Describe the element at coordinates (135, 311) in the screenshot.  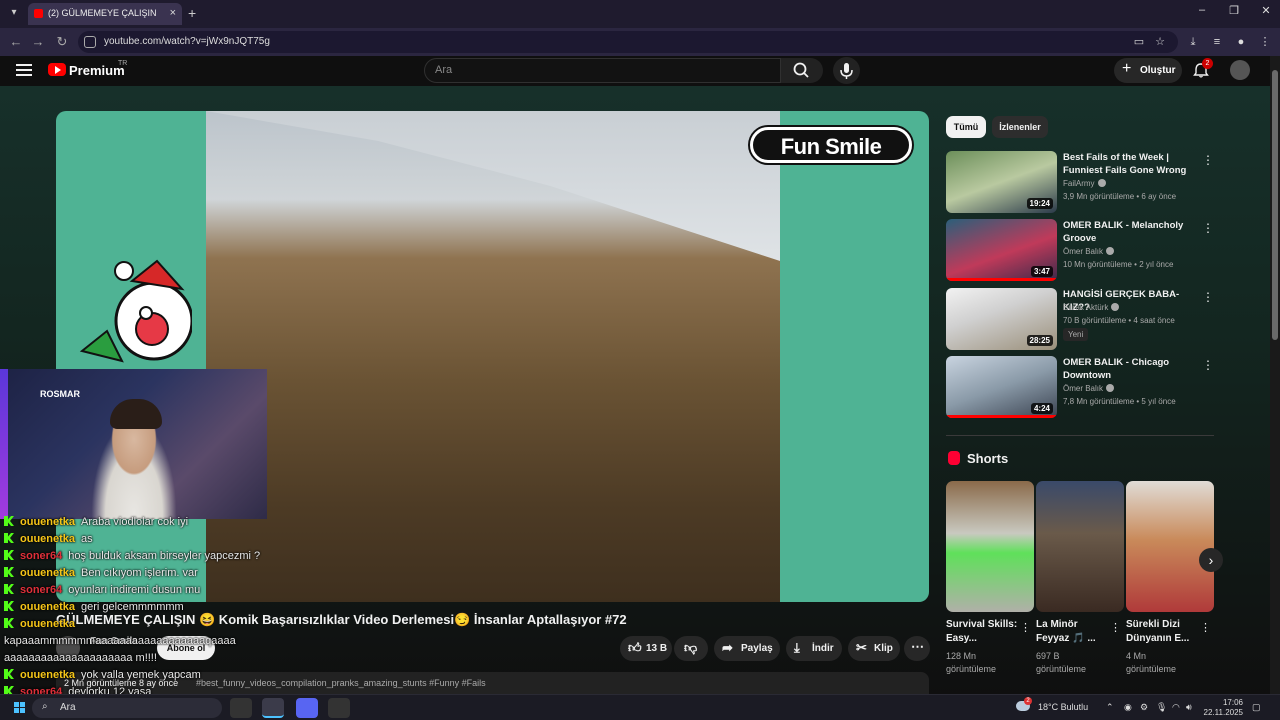
I see `cartoon-santa-image` at that location.